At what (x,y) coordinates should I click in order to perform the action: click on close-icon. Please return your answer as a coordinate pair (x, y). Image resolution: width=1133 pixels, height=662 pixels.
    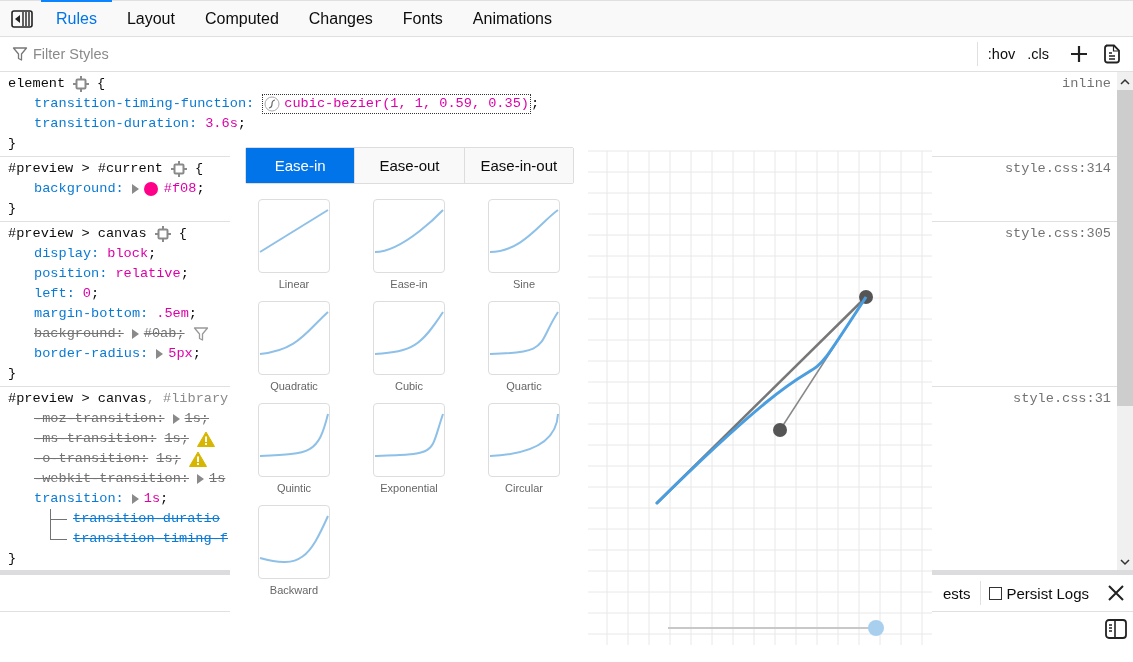
    Looking at the image, I should click on (1116, 593).